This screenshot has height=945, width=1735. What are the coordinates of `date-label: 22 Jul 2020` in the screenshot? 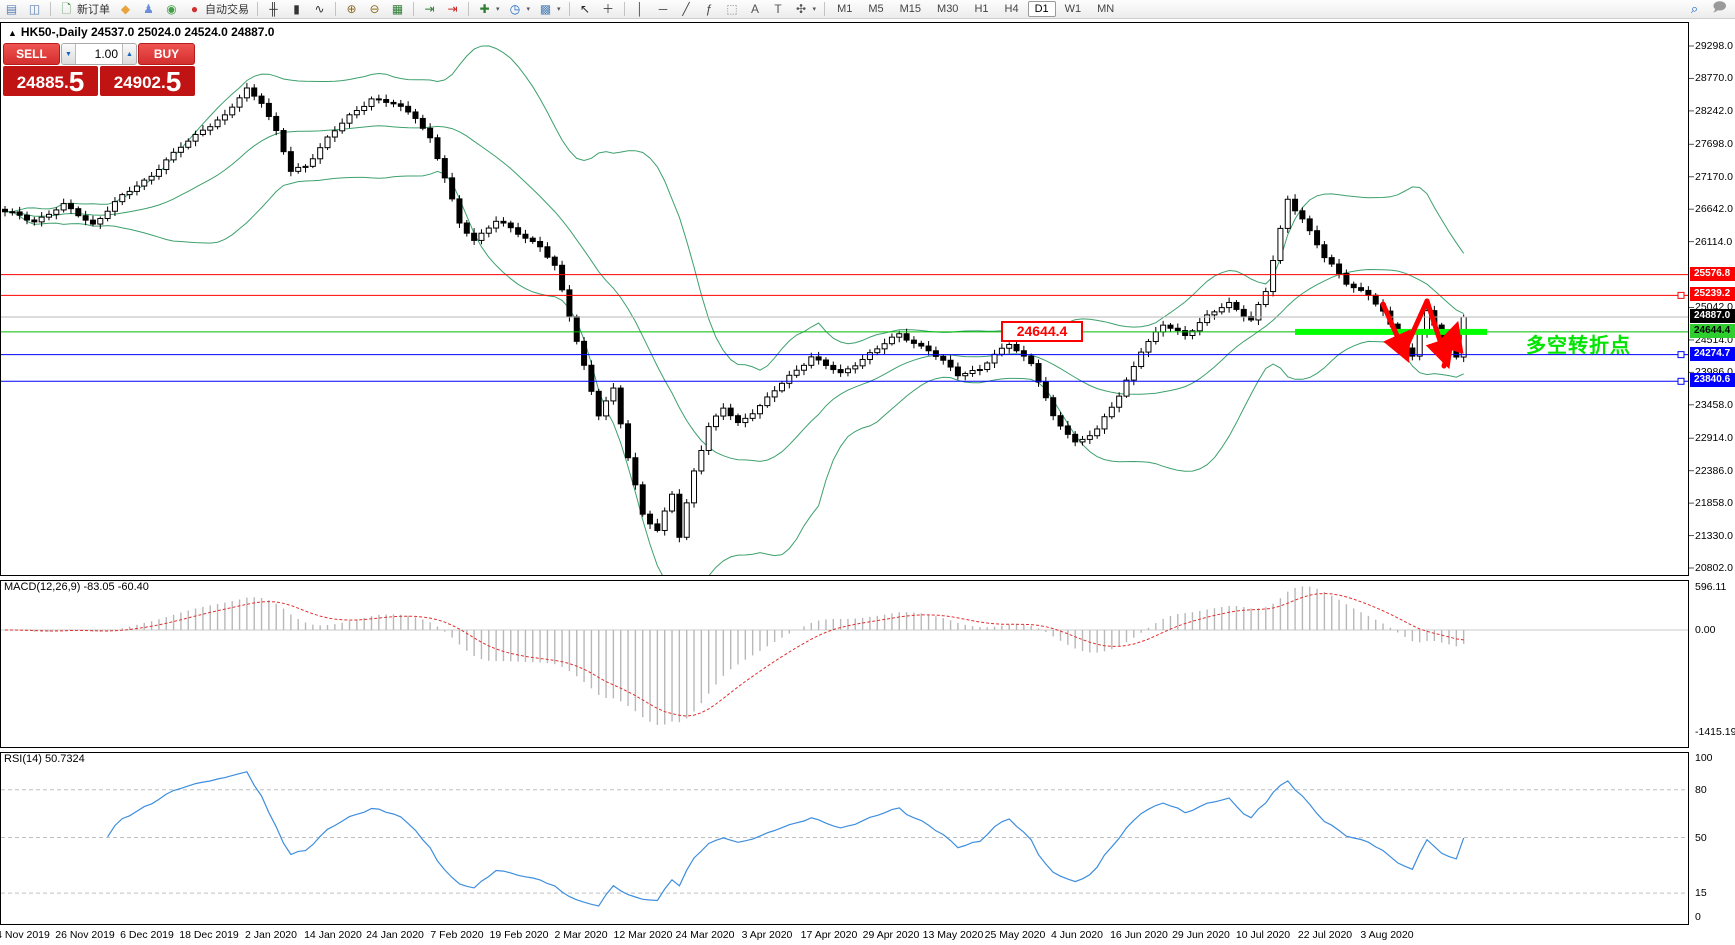 It's located at (1325, 935).